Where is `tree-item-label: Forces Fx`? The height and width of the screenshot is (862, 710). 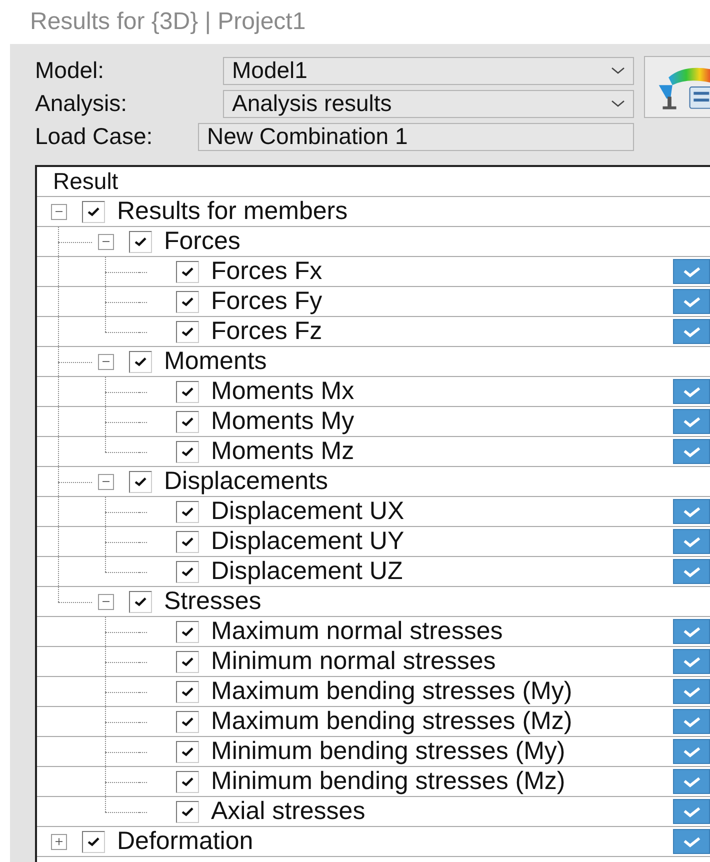
tree-item-label: Forces Fx is located at coordinates (442, 271).